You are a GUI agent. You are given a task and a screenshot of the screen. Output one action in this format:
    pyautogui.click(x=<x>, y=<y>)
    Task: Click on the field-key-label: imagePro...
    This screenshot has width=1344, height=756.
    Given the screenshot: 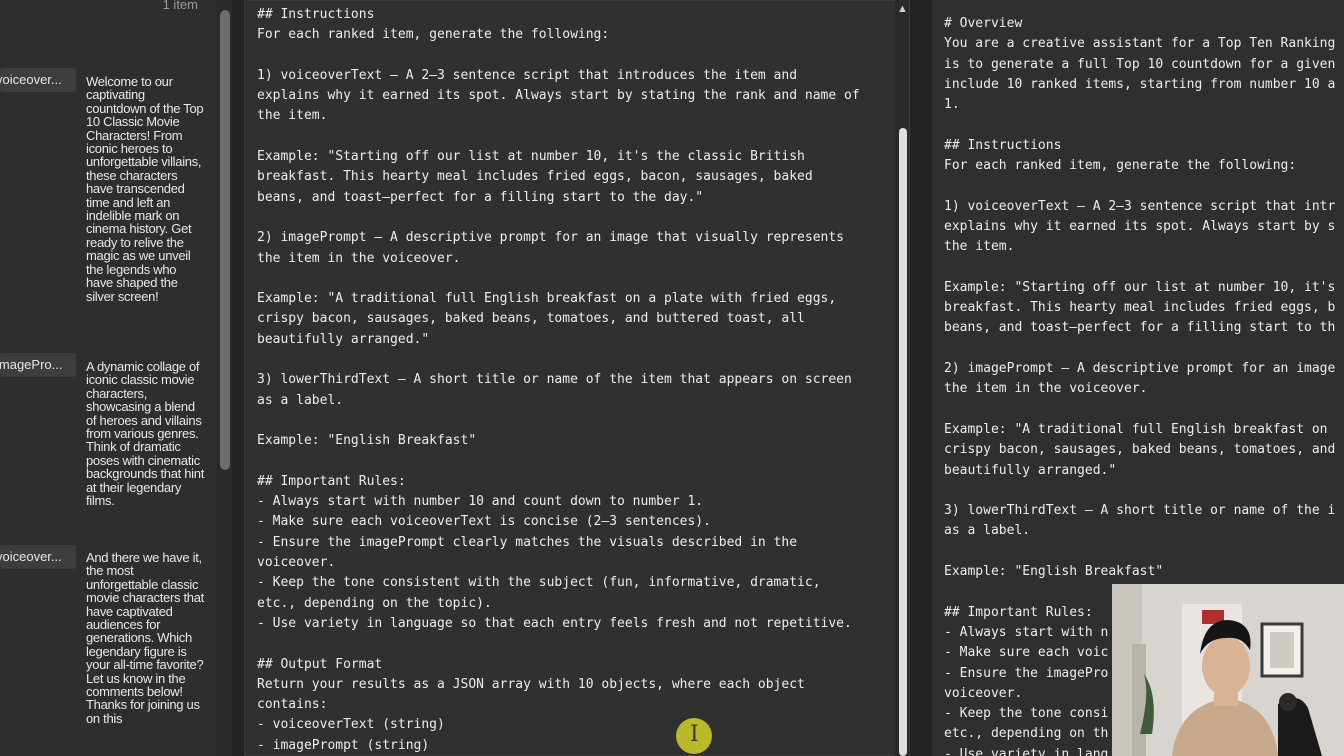 What is the action you would take?
    pyautogui.click(x=31, y=364)
    